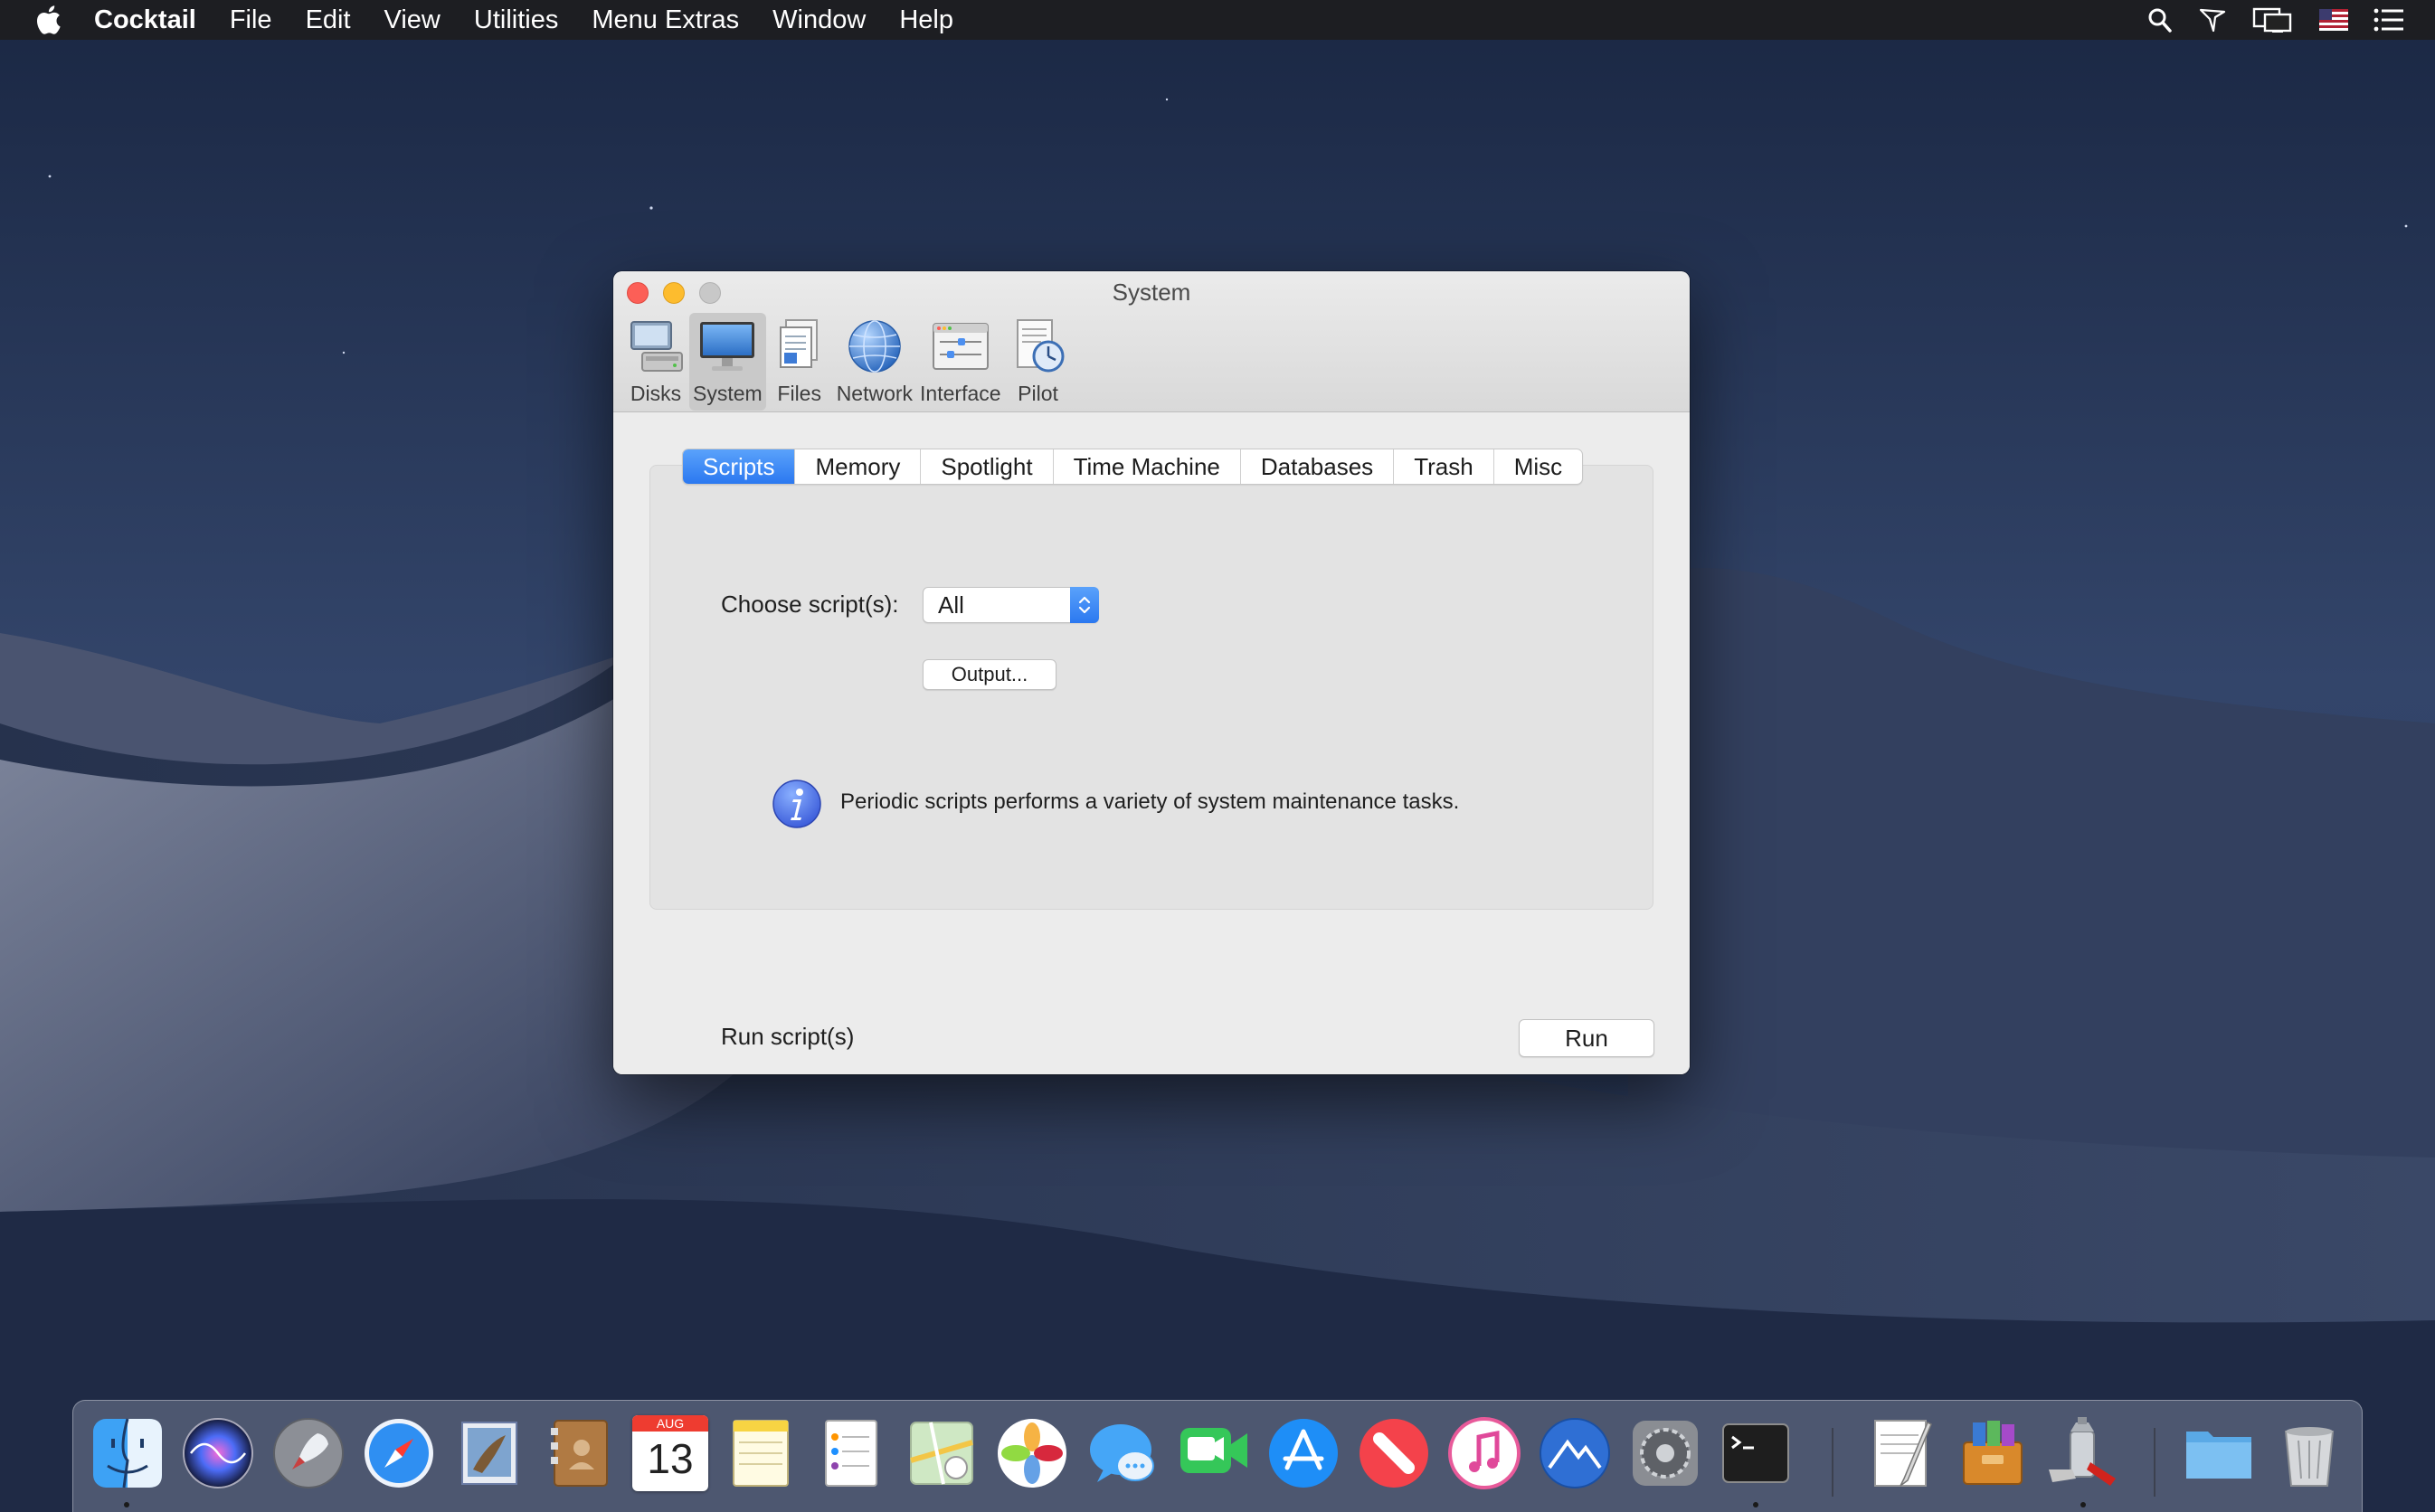 This screenshot has height=1512, width=2435. I want to click on notification-center-icon, so click(2388, 20).